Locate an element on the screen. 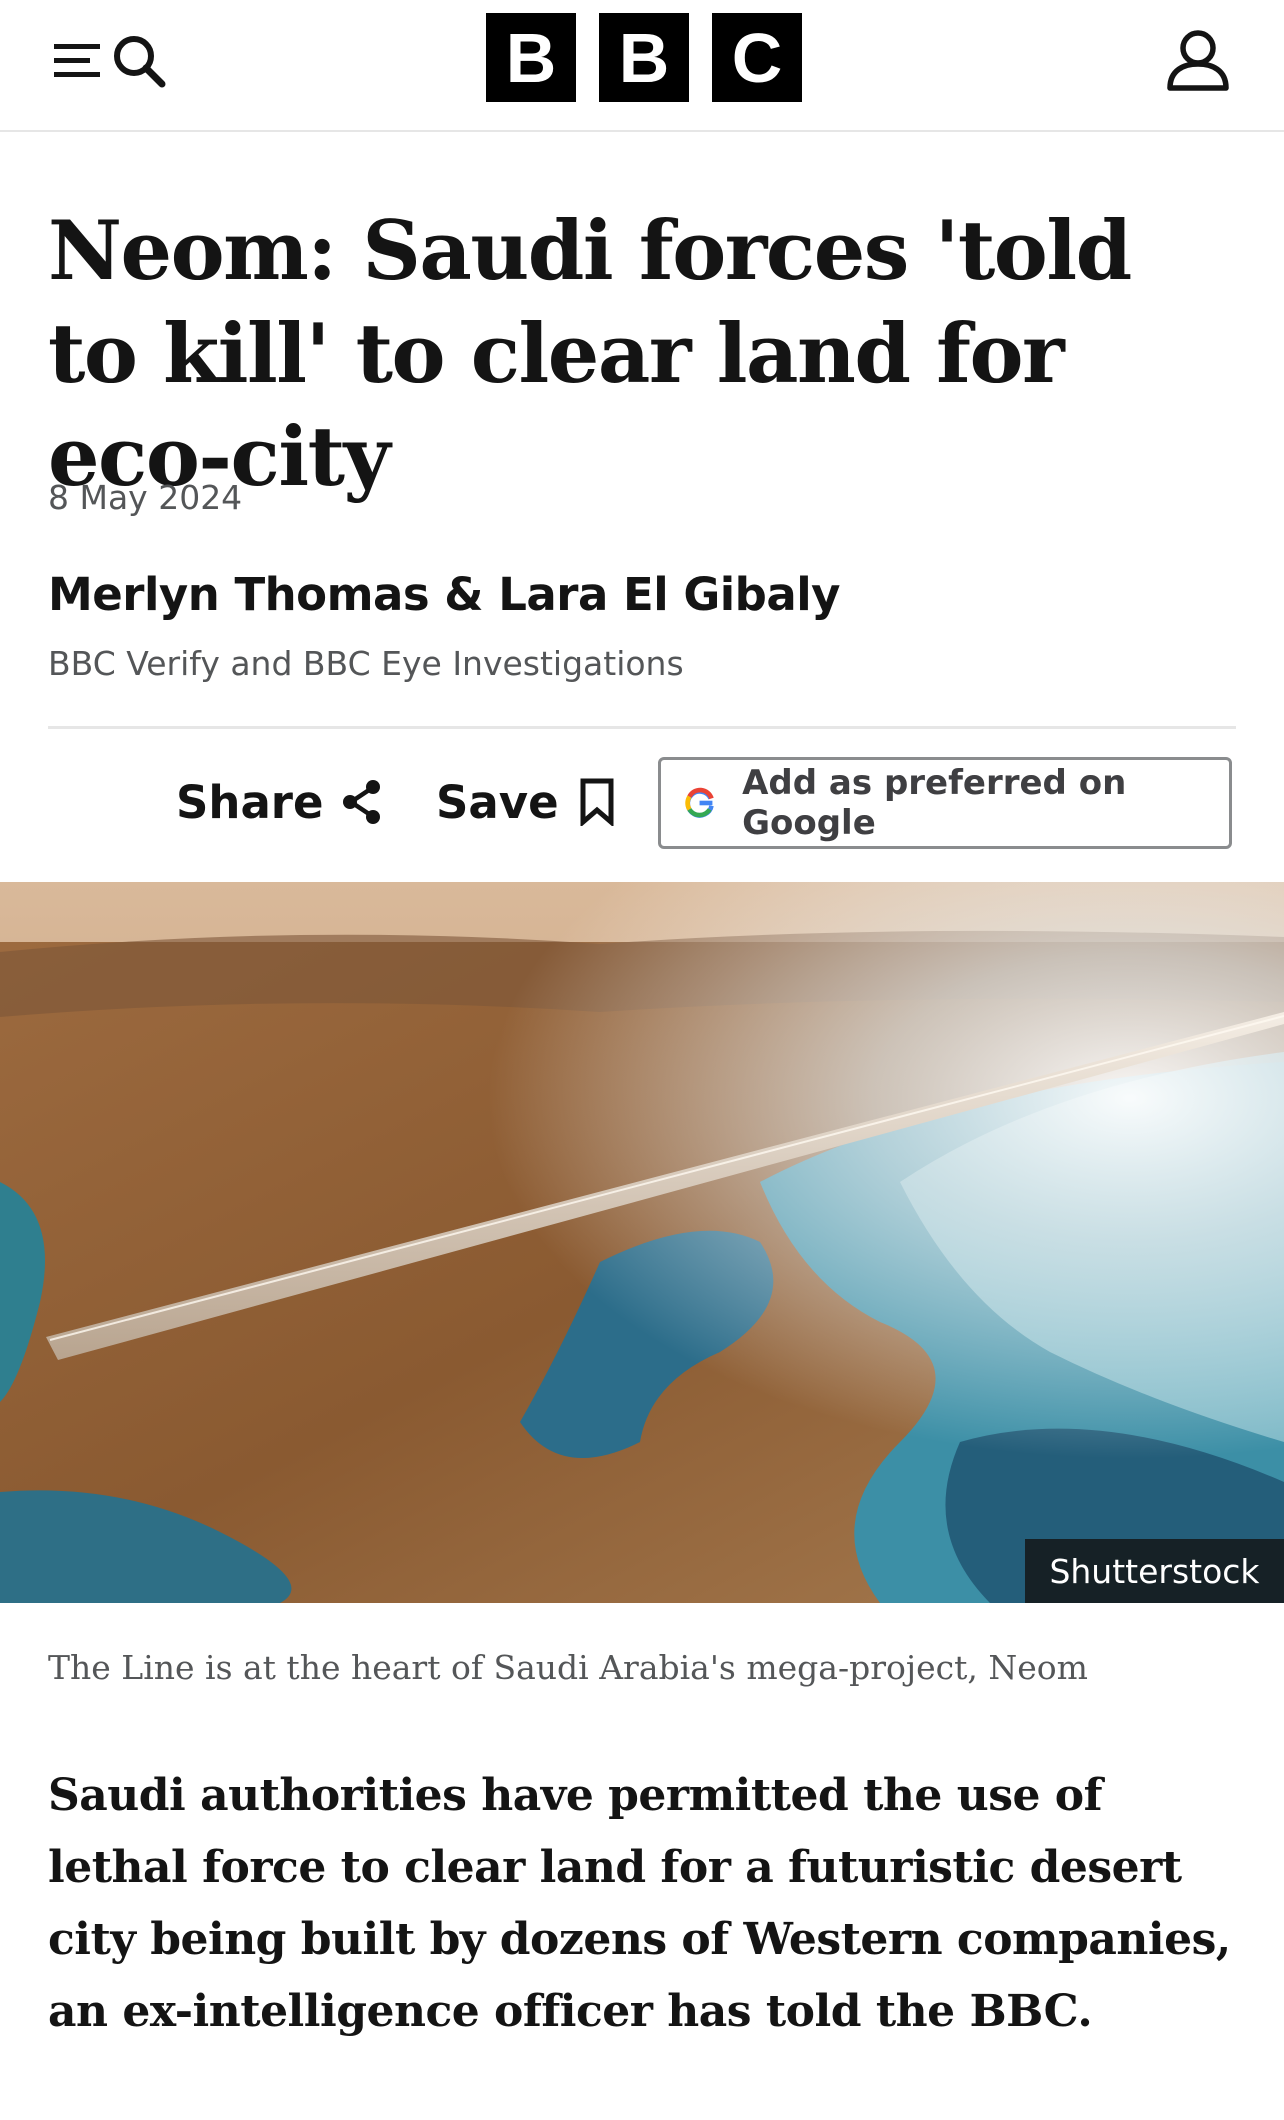  save-label: Save is located at coordinates (497, 802).